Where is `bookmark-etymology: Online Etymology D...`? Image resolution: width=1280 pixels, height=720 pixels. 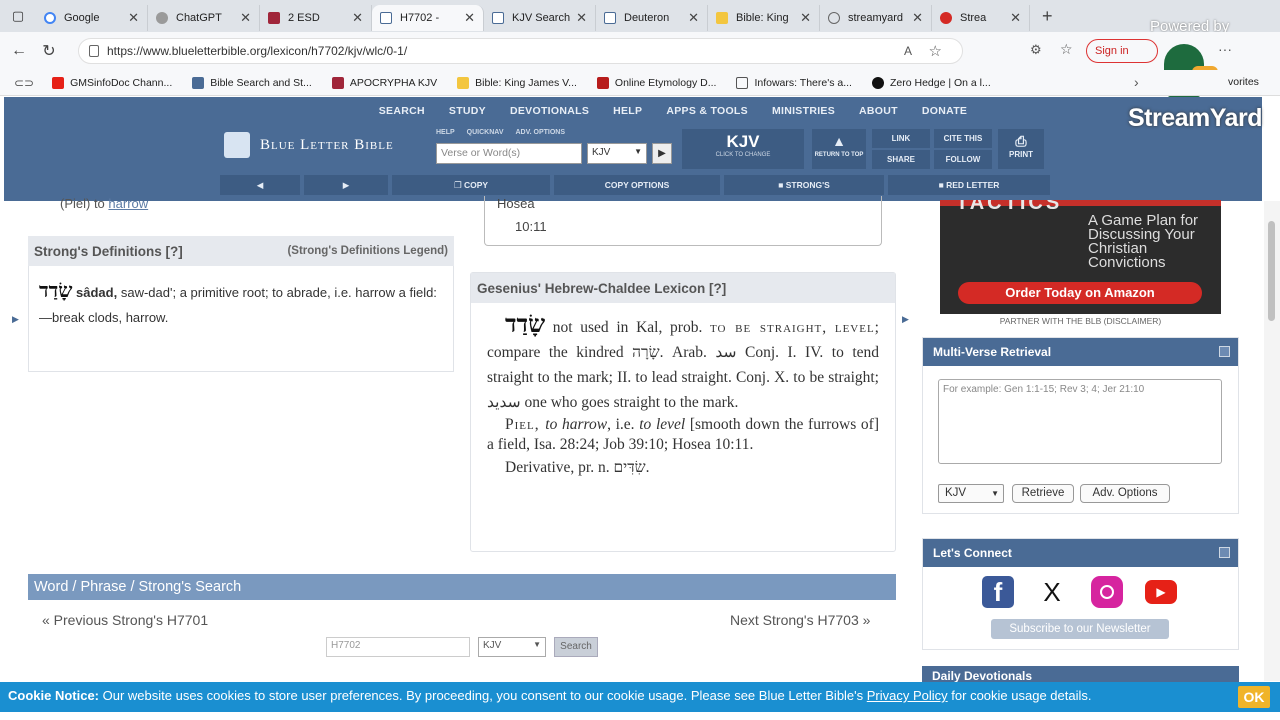 bookmark-etymology: Online Etymology D... is located at coordinates (656, 82).